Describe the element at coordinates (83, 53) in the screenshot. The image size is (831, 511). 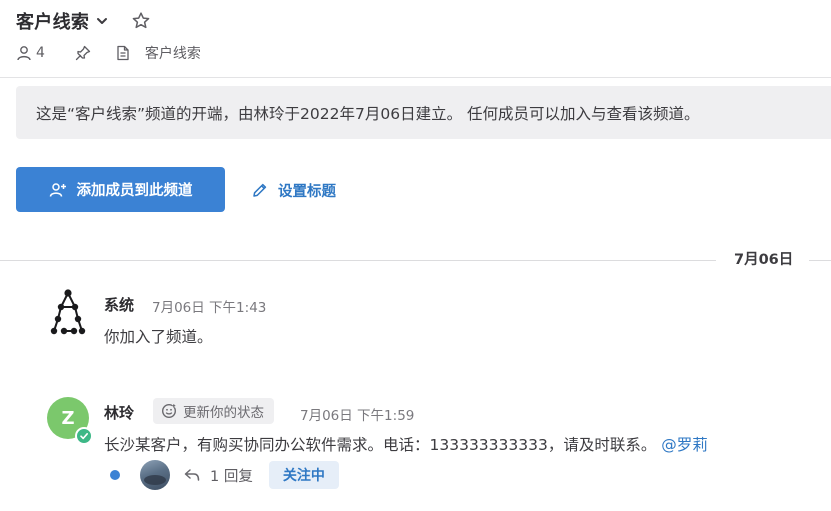
I see `pin-icon` at that location.